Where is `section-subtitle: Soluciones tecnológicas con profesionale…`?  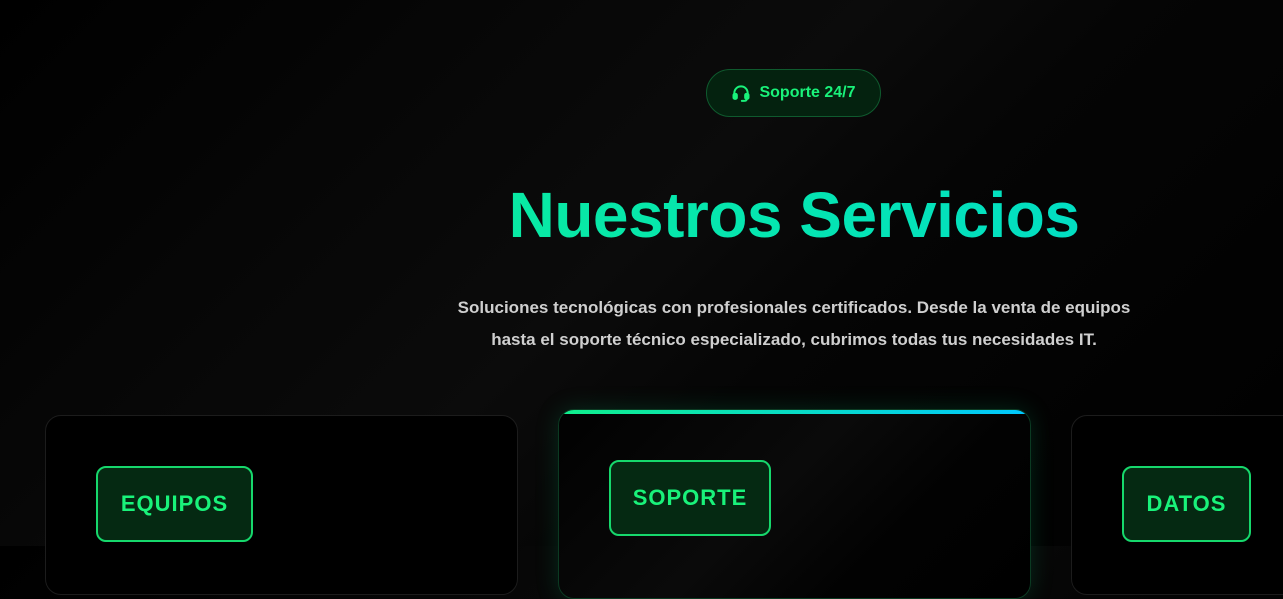
section-subtitle: Soluciones tecnológicas con profesionale… is located at coordinates (641, 324).